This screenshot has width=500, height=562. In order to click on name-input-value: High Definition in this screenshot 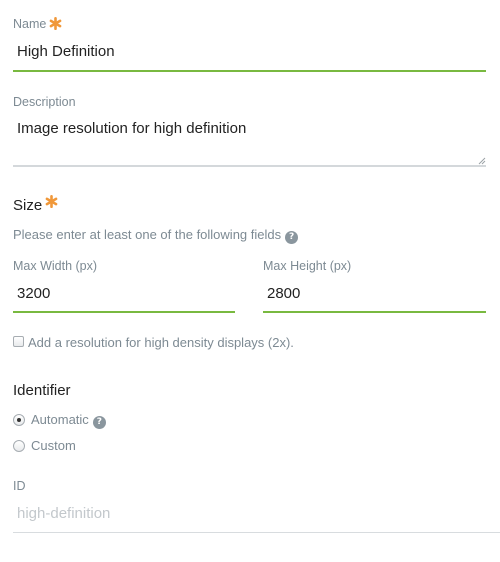, I will do `click(66, 51)`.